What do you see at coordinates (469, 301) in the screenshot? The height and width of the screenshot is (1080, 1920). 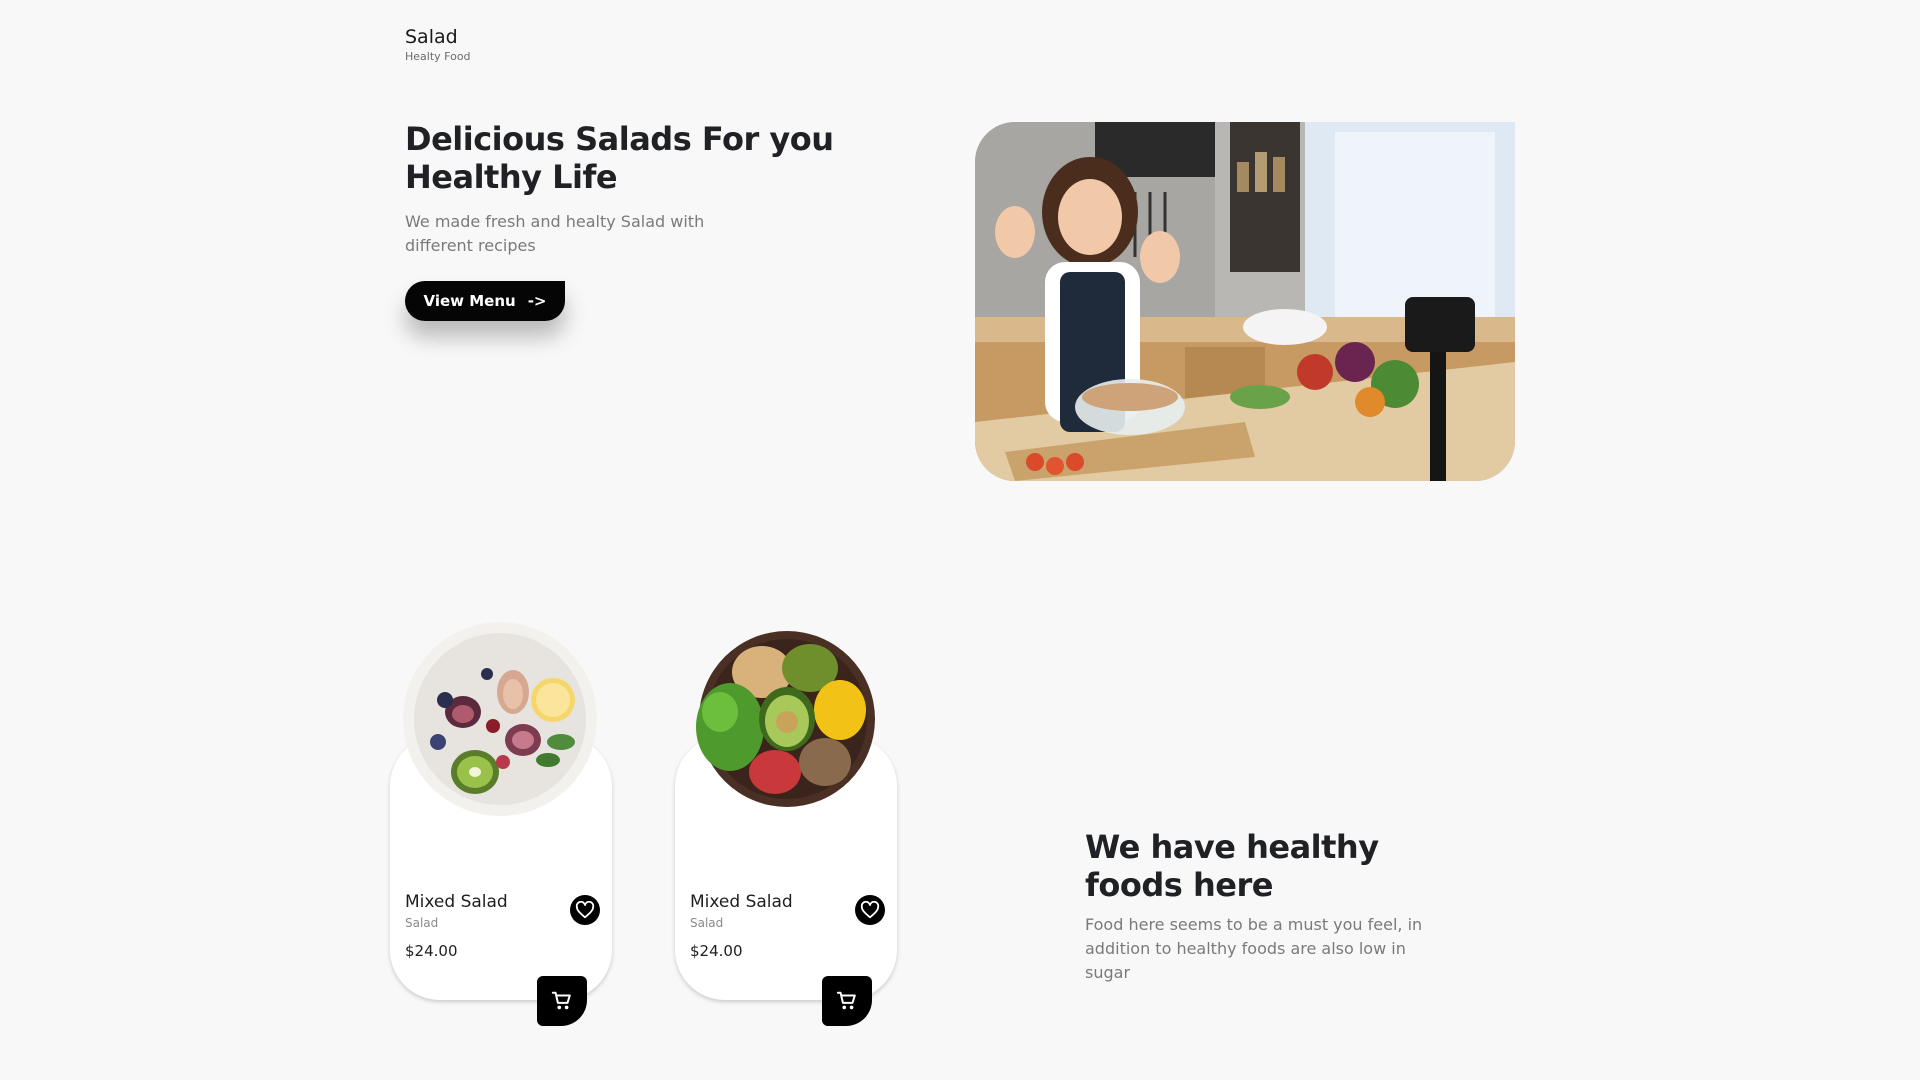 I see `view-menu-label: View Menu` at bounding box center [469, 301].